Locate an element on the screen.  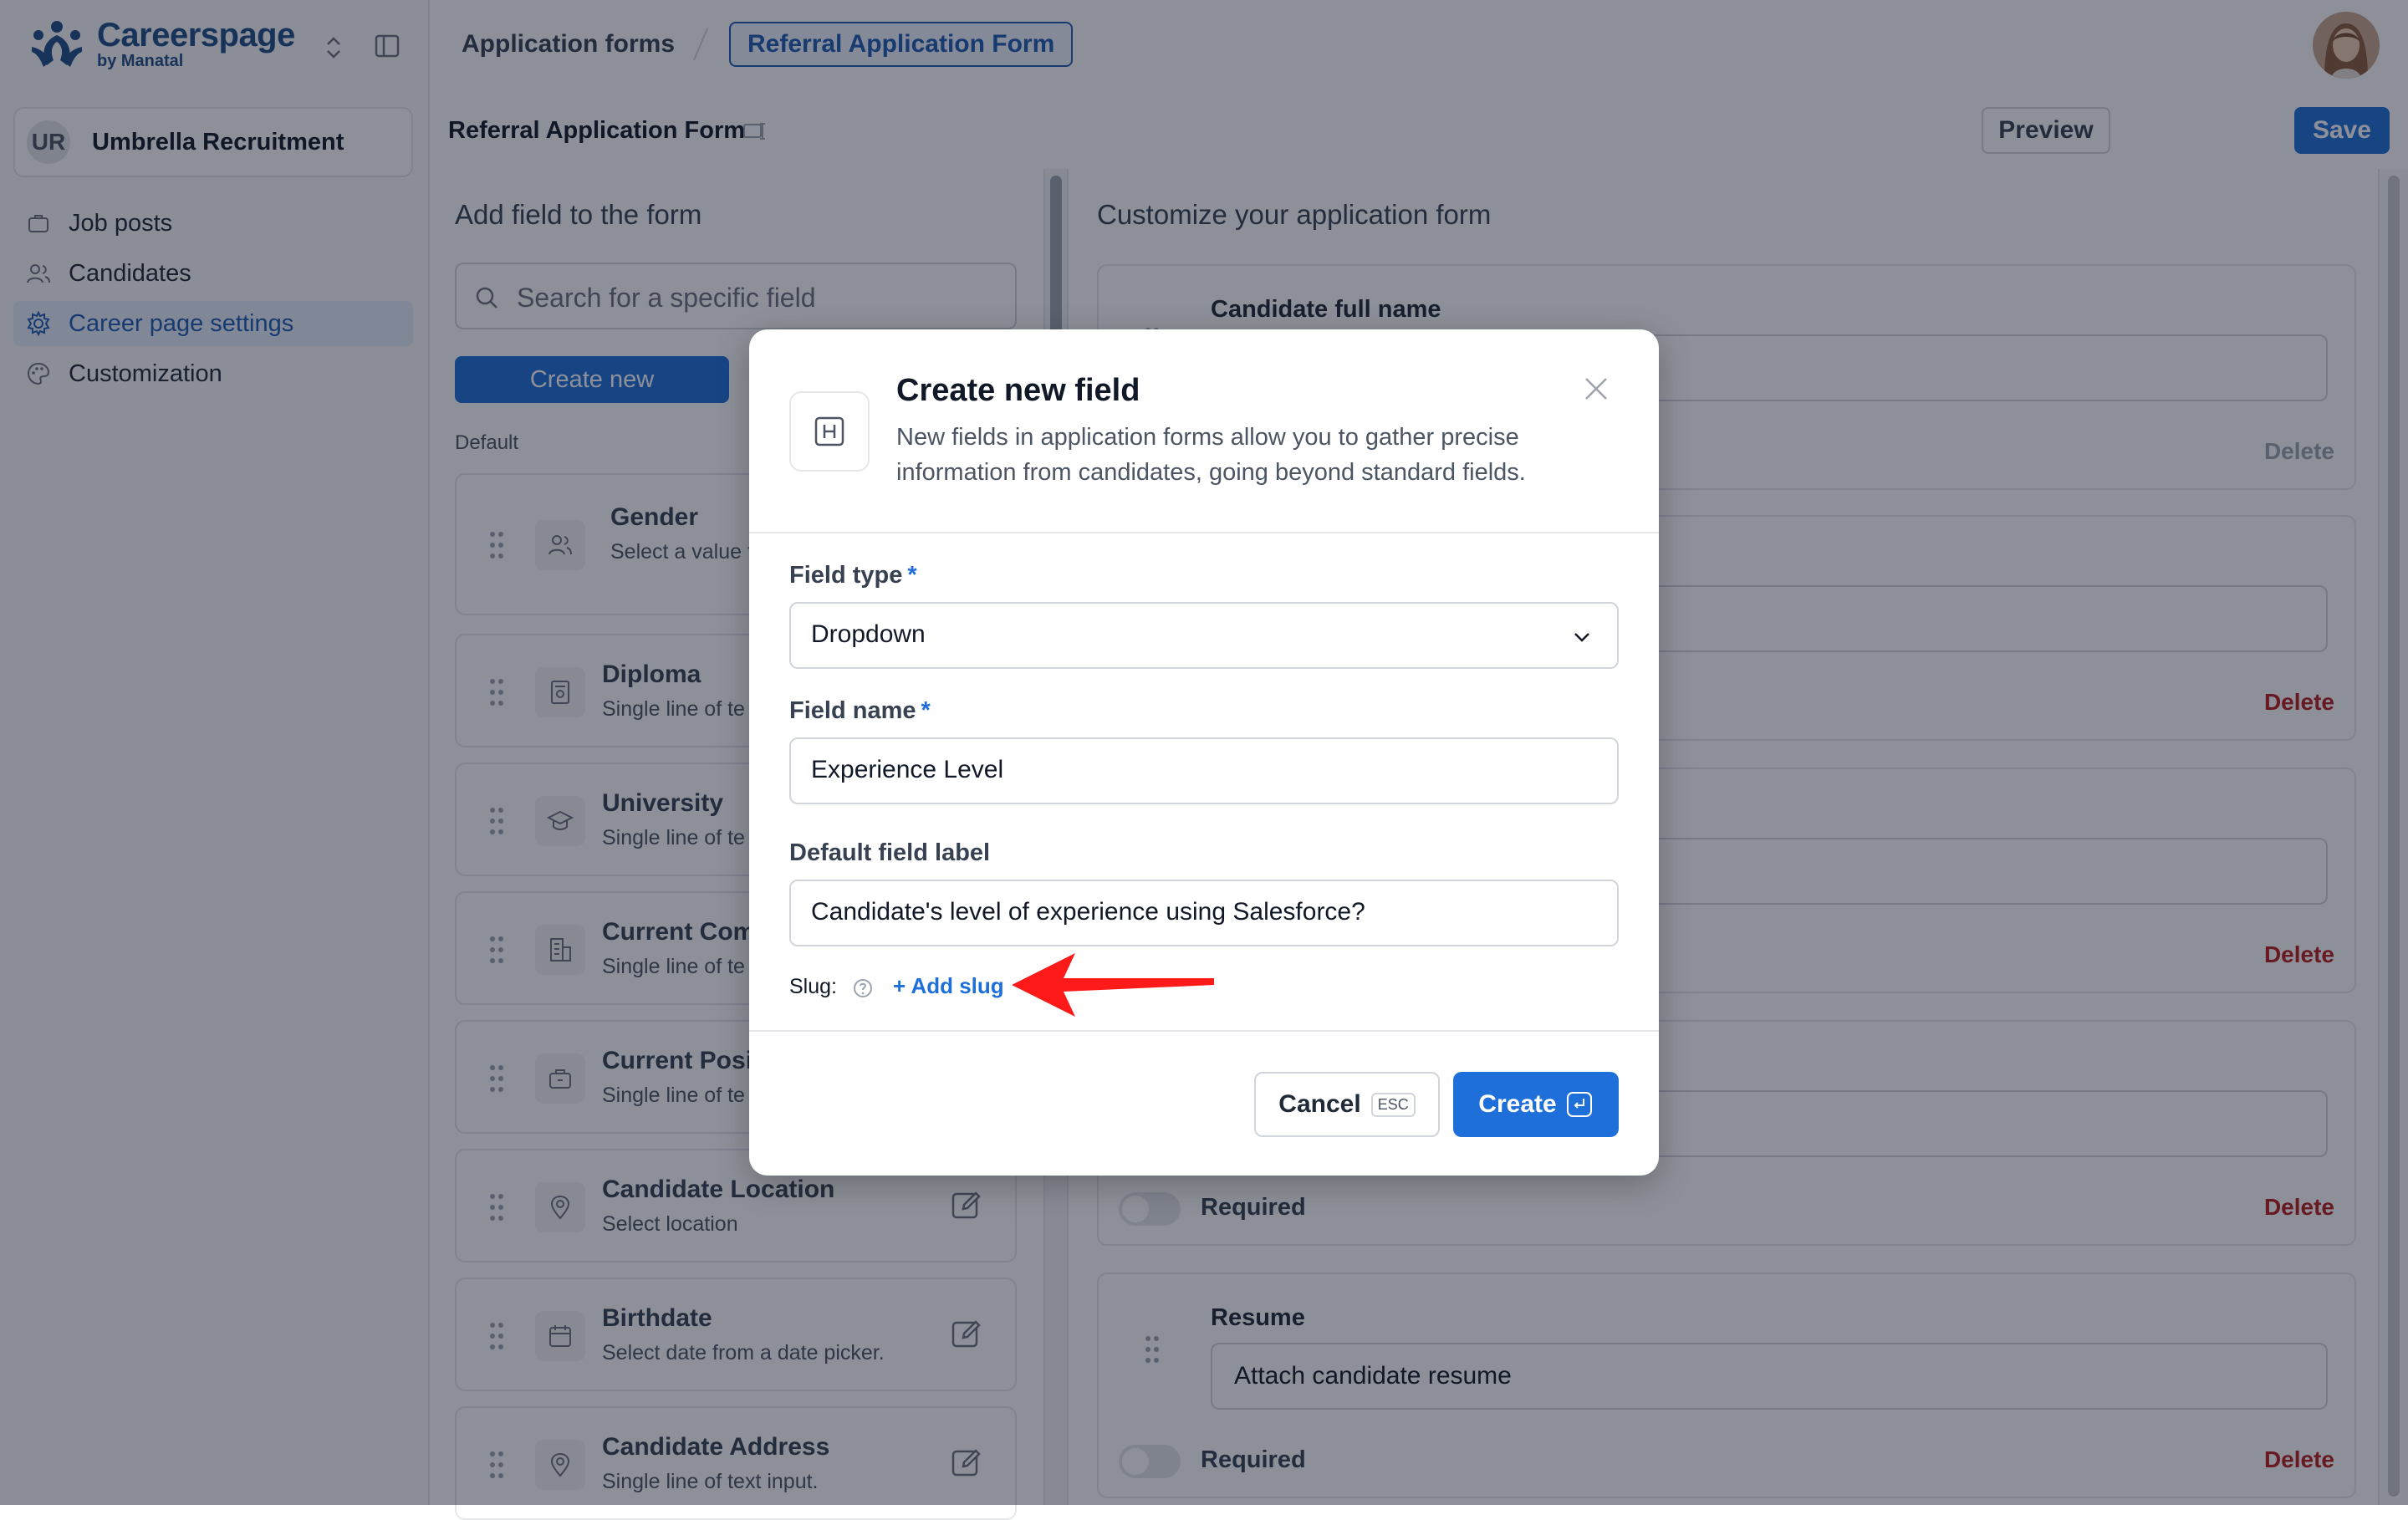
field-type-label: Field type * is located at coordinates (853, 576).